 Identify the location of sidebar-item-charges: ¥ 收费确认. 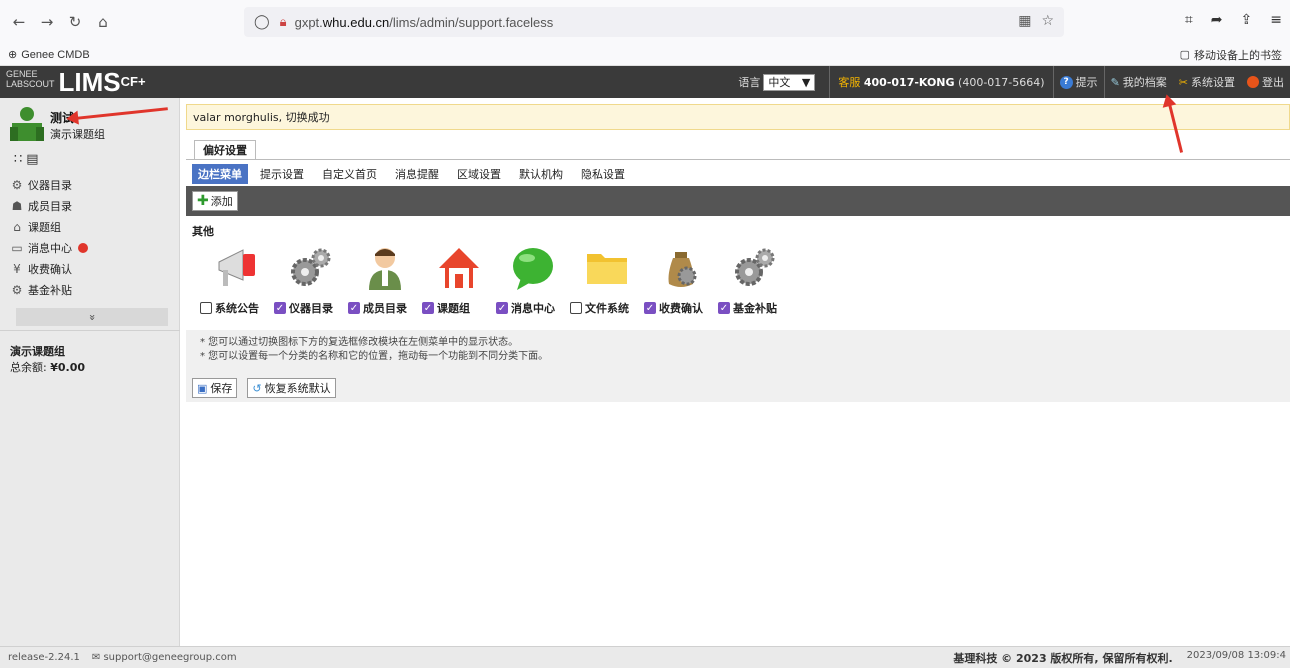
(49, 268).